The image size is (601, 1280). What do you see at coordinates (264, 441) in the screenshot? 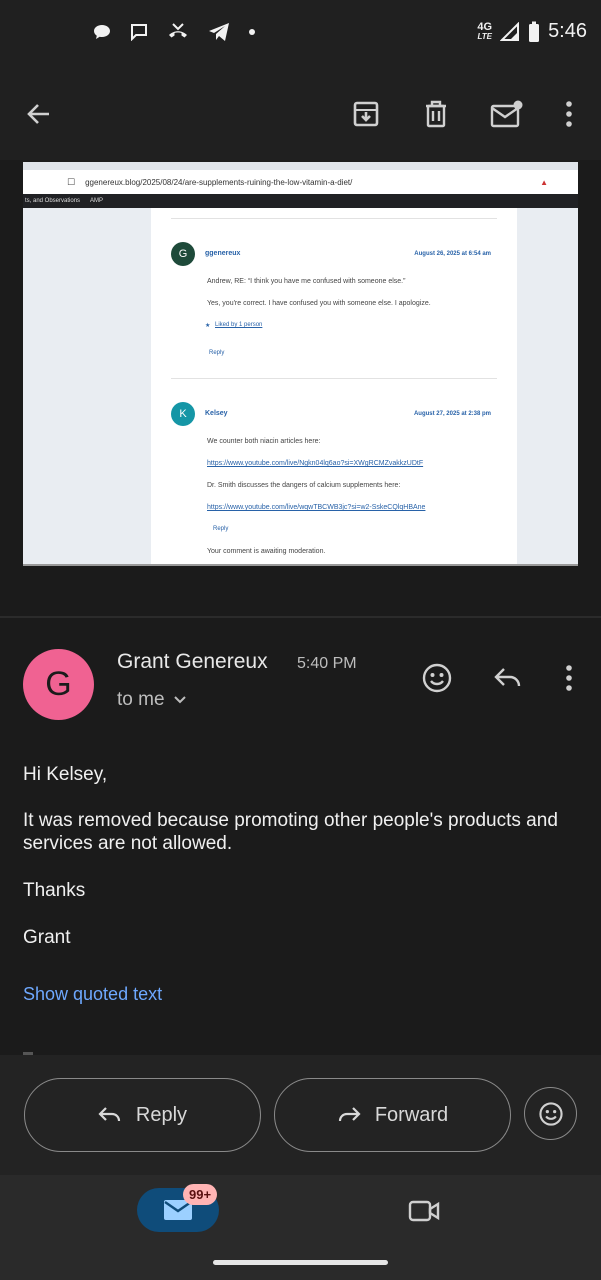
I see `comment-text: We counter both niacin articles here:` at bounding box center [264, 441].